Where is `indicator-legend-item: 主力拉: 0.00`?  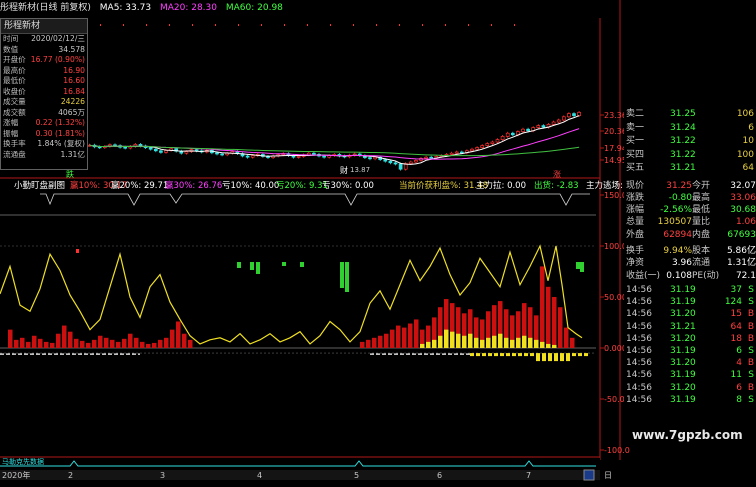
indicator-legend-item: 主力拉: 0.00 is located at coordinates (501, 186).